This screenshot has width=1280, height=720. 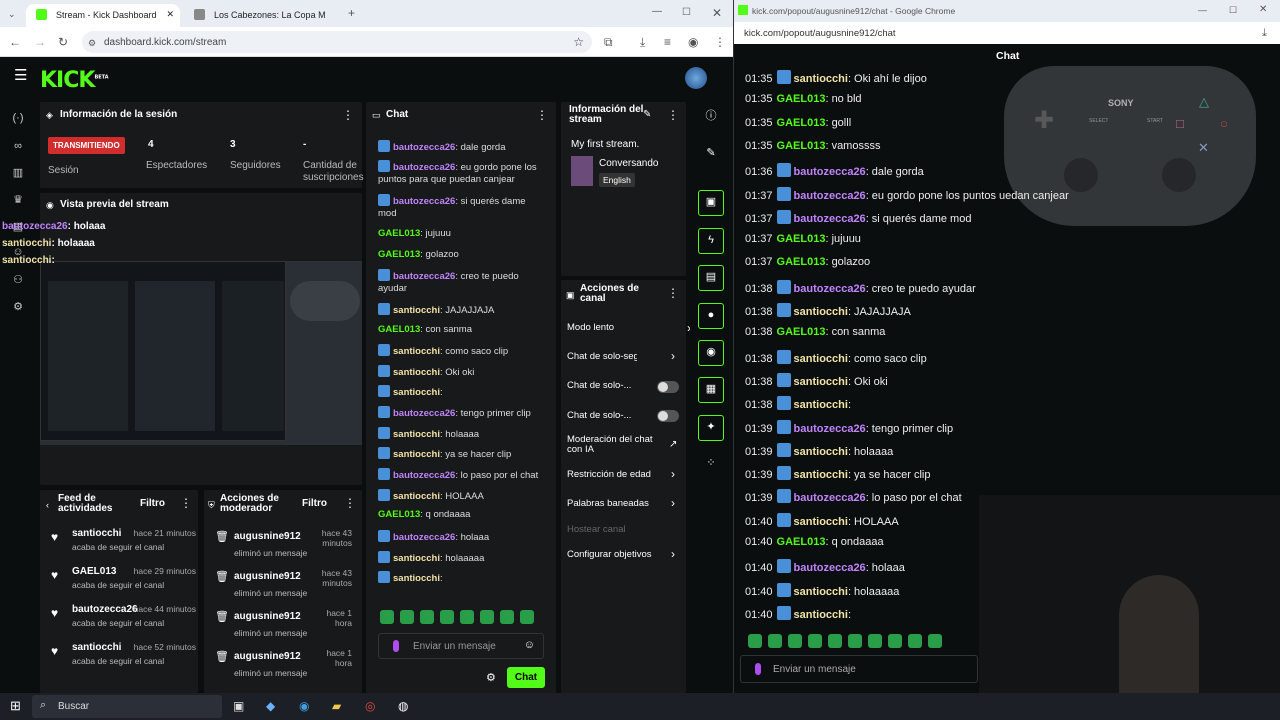 I want to click on sub-chat-toggle, so click(x=668, y=387).